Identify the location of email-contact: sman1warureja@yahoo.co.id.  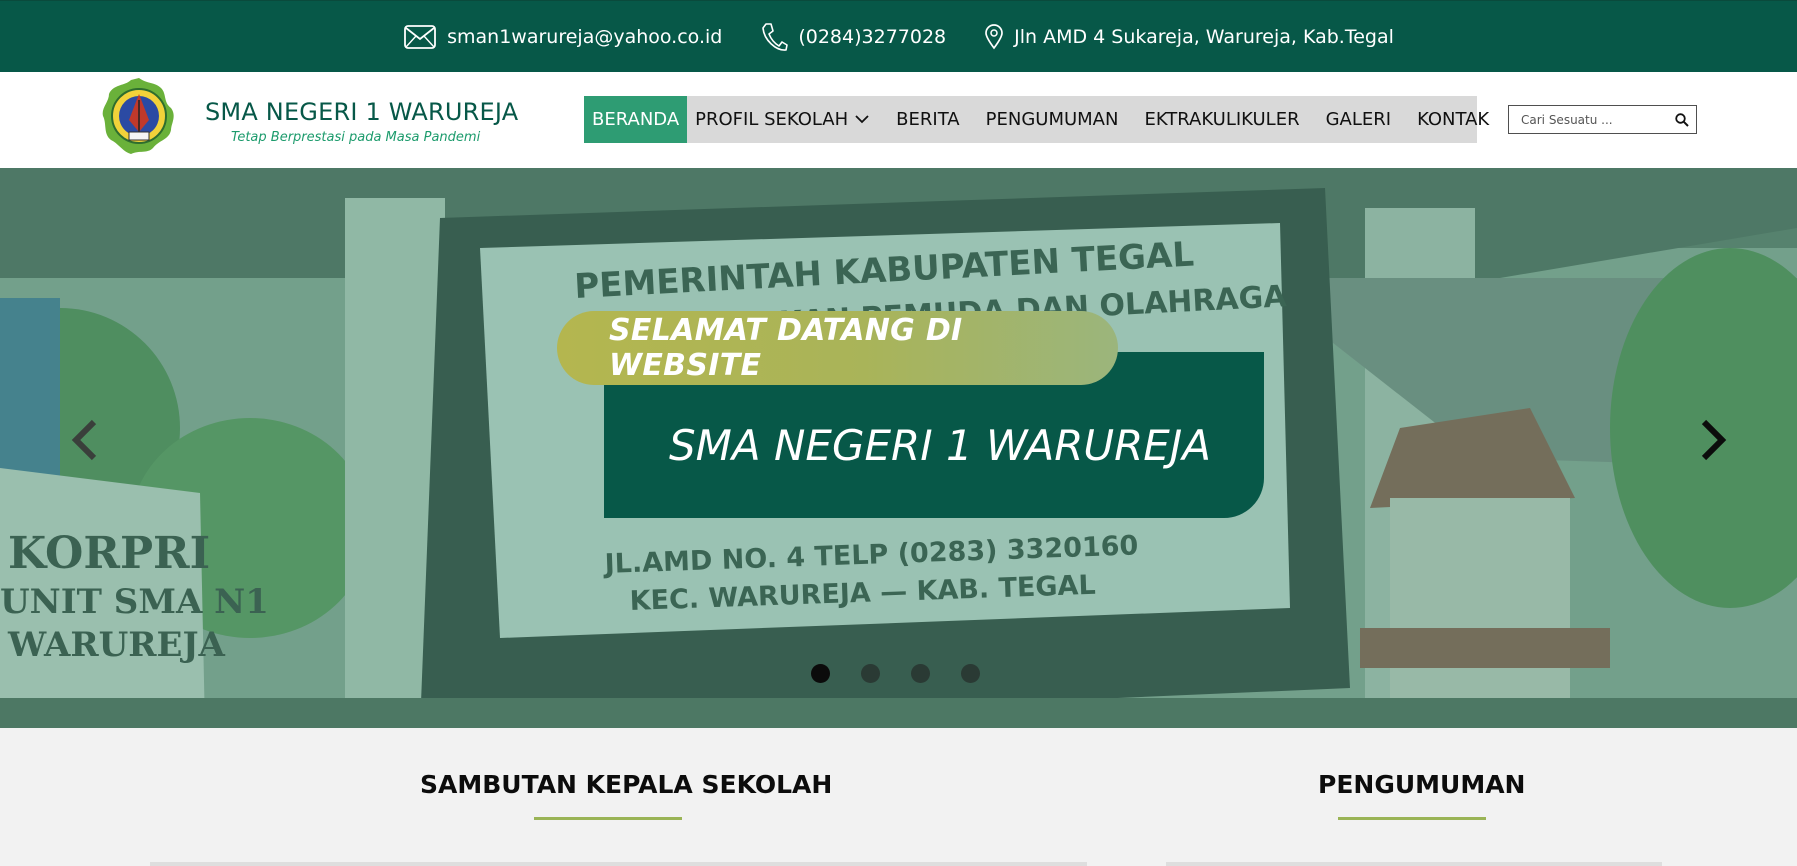
(562, 37).